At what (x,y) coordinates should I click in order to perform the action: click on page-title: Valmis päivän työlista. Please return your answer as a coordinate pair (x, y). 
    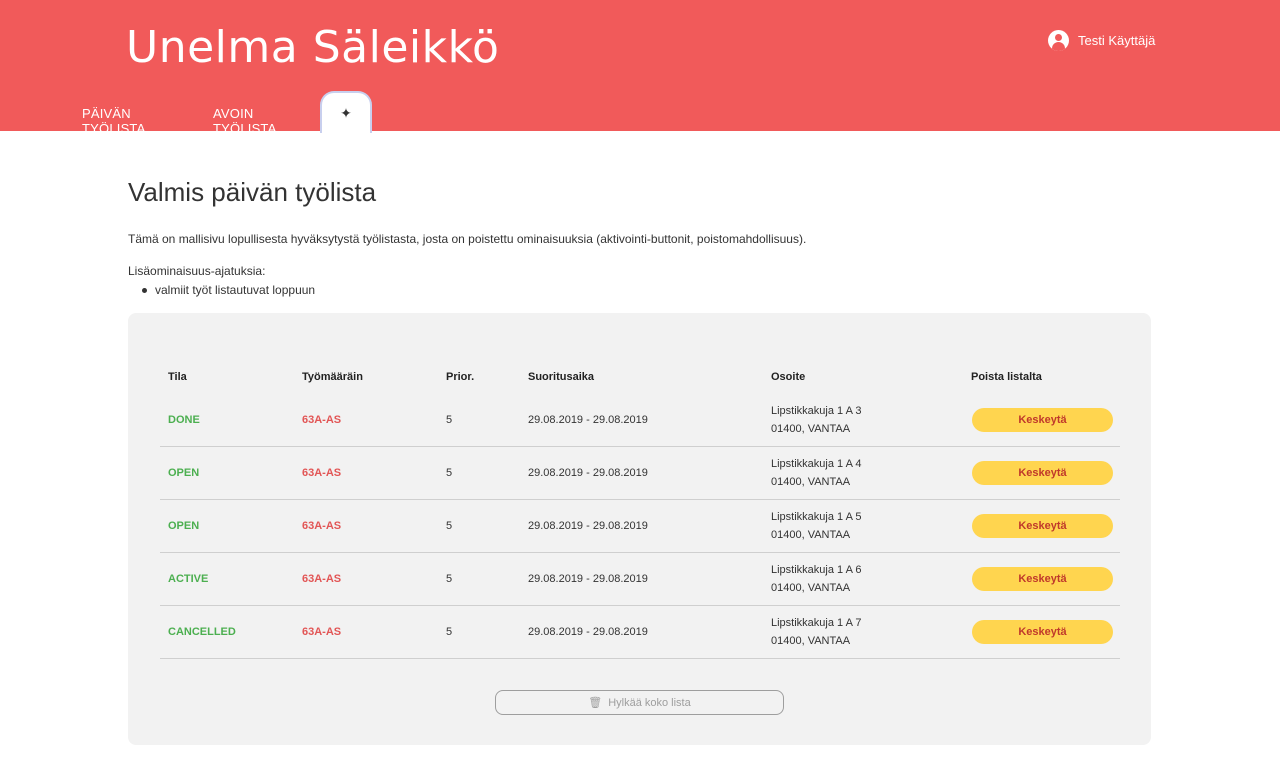
    Looking at the image, I should click on (252, 192).